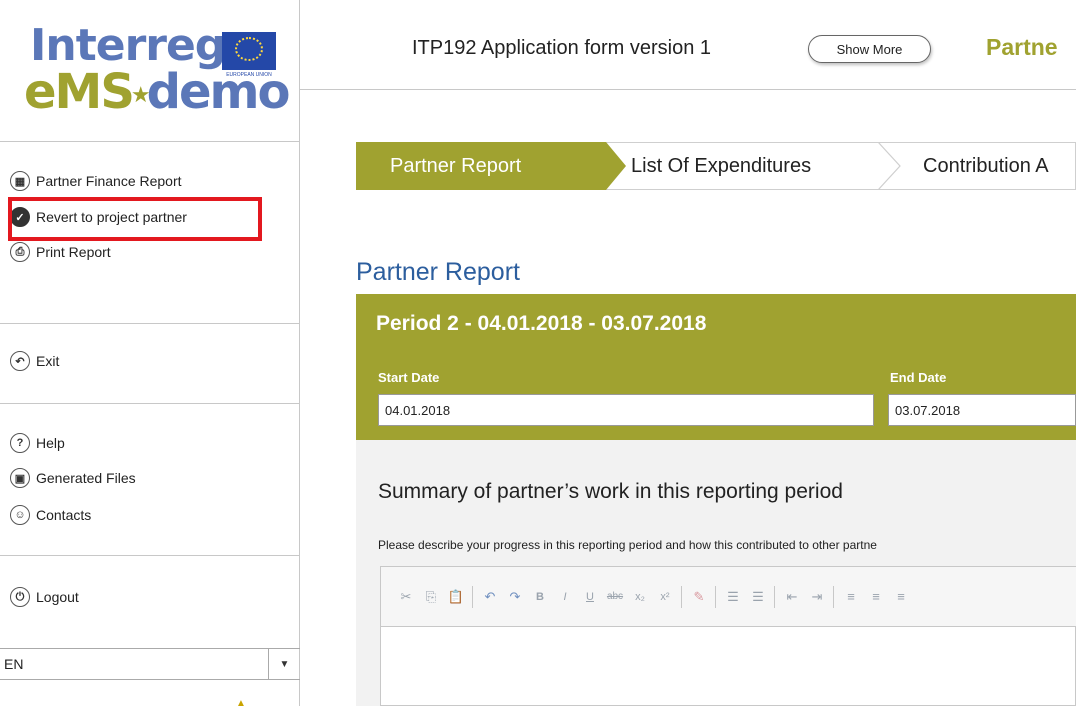  I want to click on user-icon: ☺, so click(20, 515).